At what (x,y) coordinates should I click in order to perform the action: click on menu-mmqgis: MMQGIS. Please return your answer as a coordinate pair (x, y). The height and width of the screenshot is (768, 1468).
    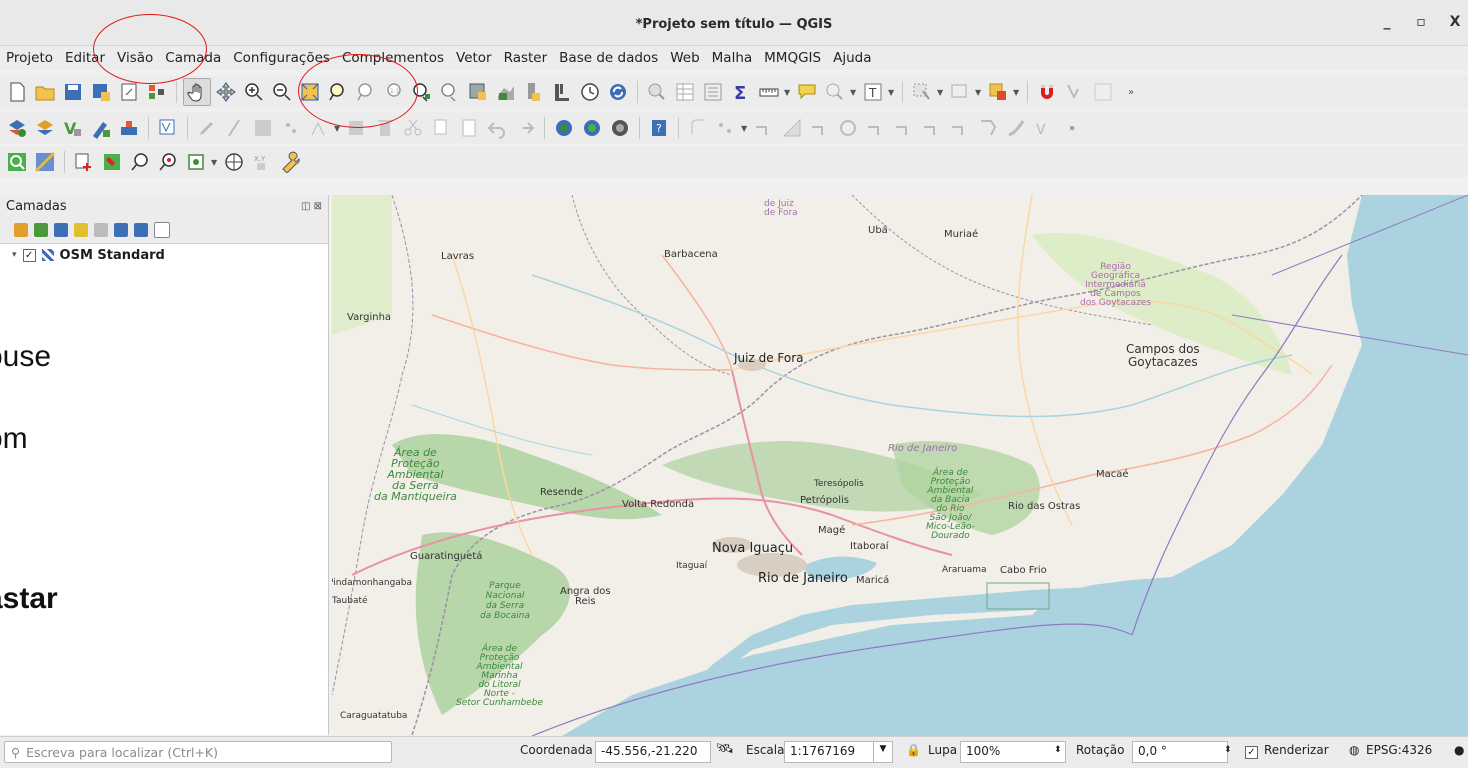
    Looking at the image, I should click on (792, 58).